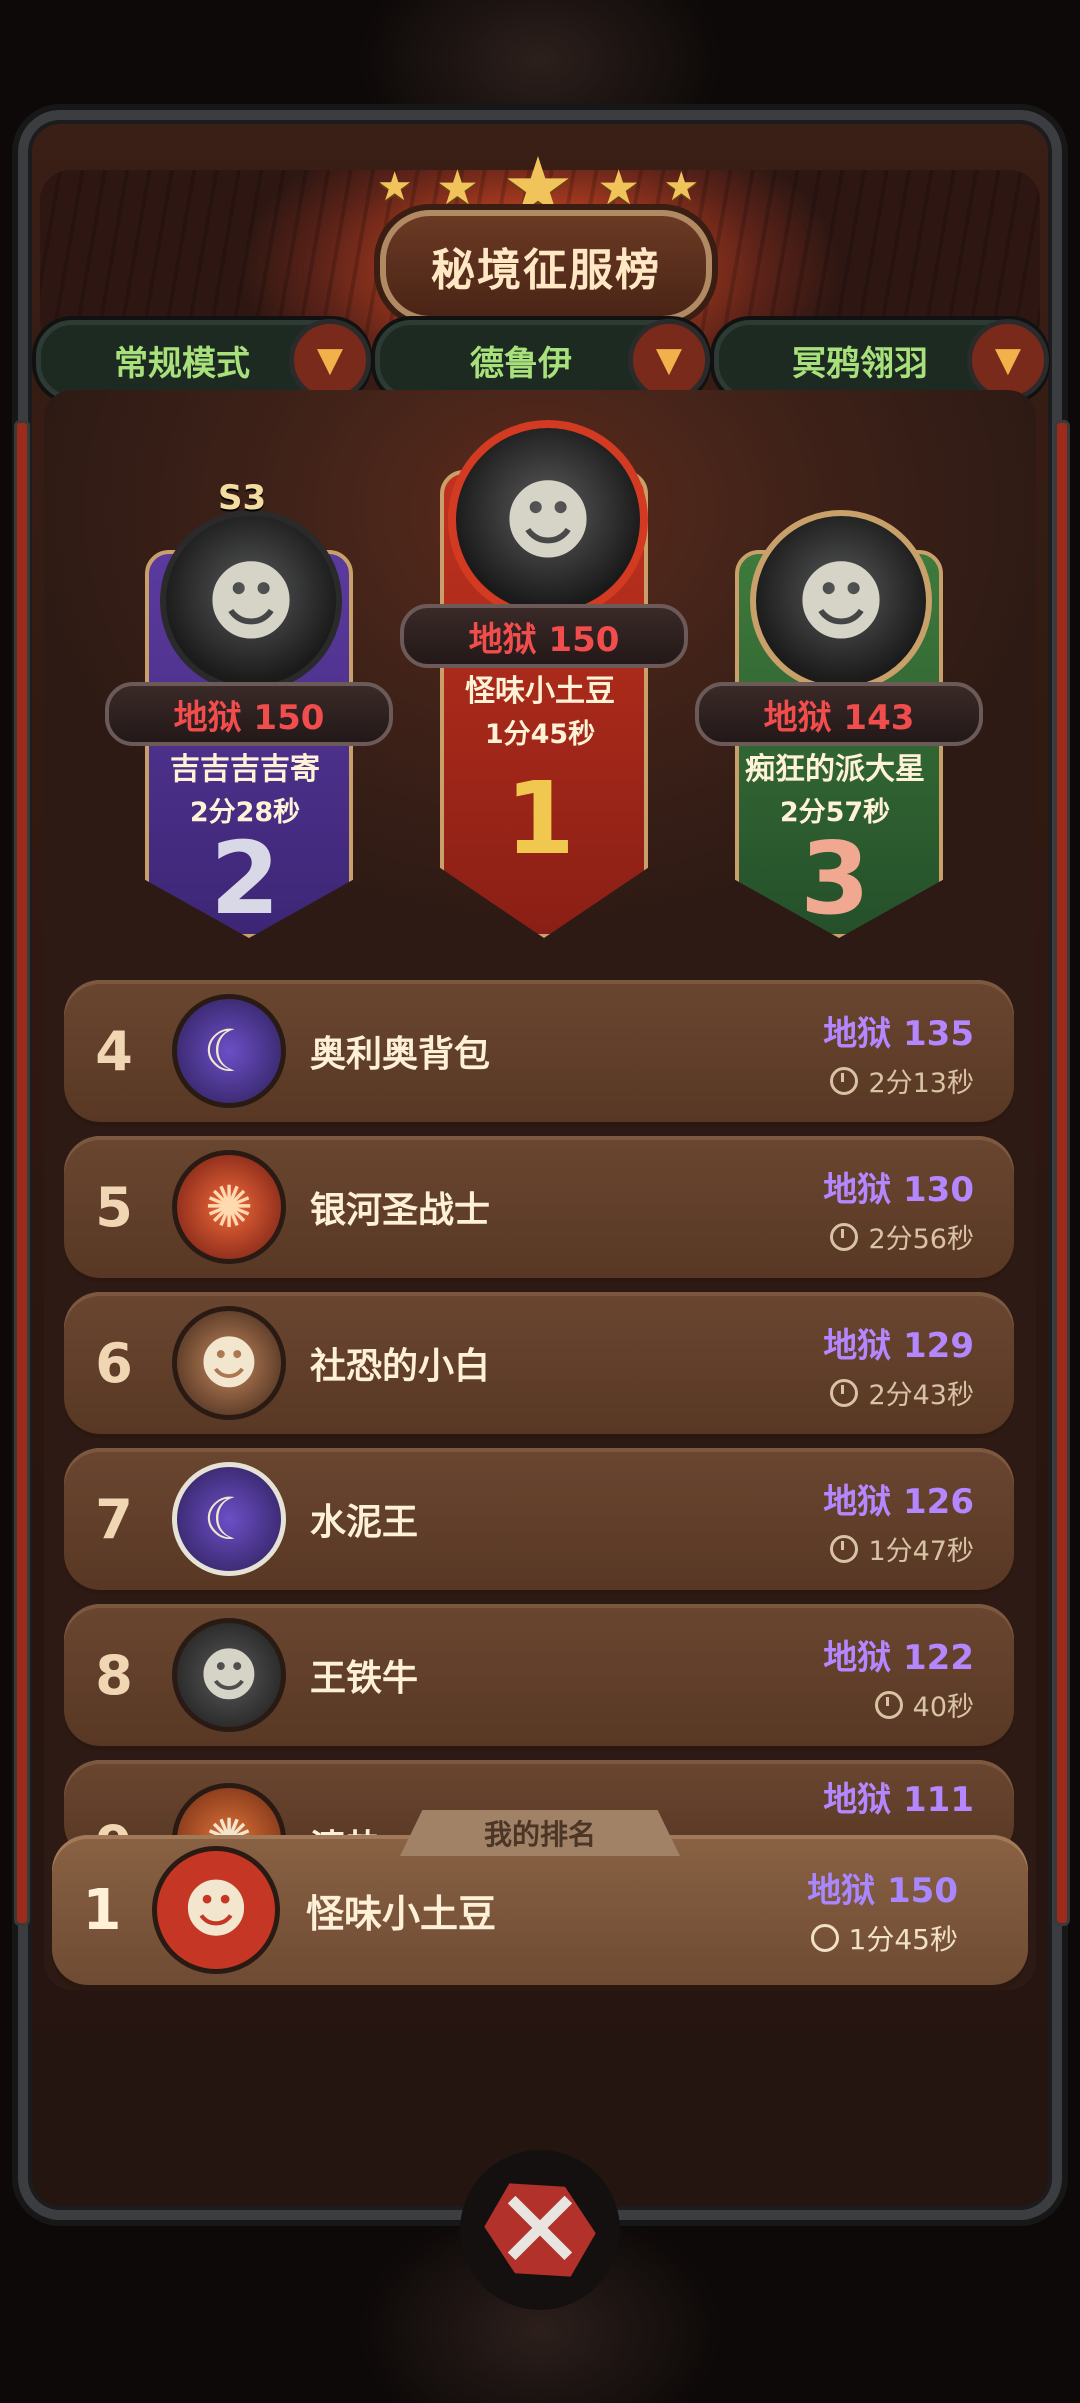  What do you see at coordinates (245, 769) in the screenshot?
I see `podium-second-name: 吉吉吉吉寄` at bounding box center [245, 769].